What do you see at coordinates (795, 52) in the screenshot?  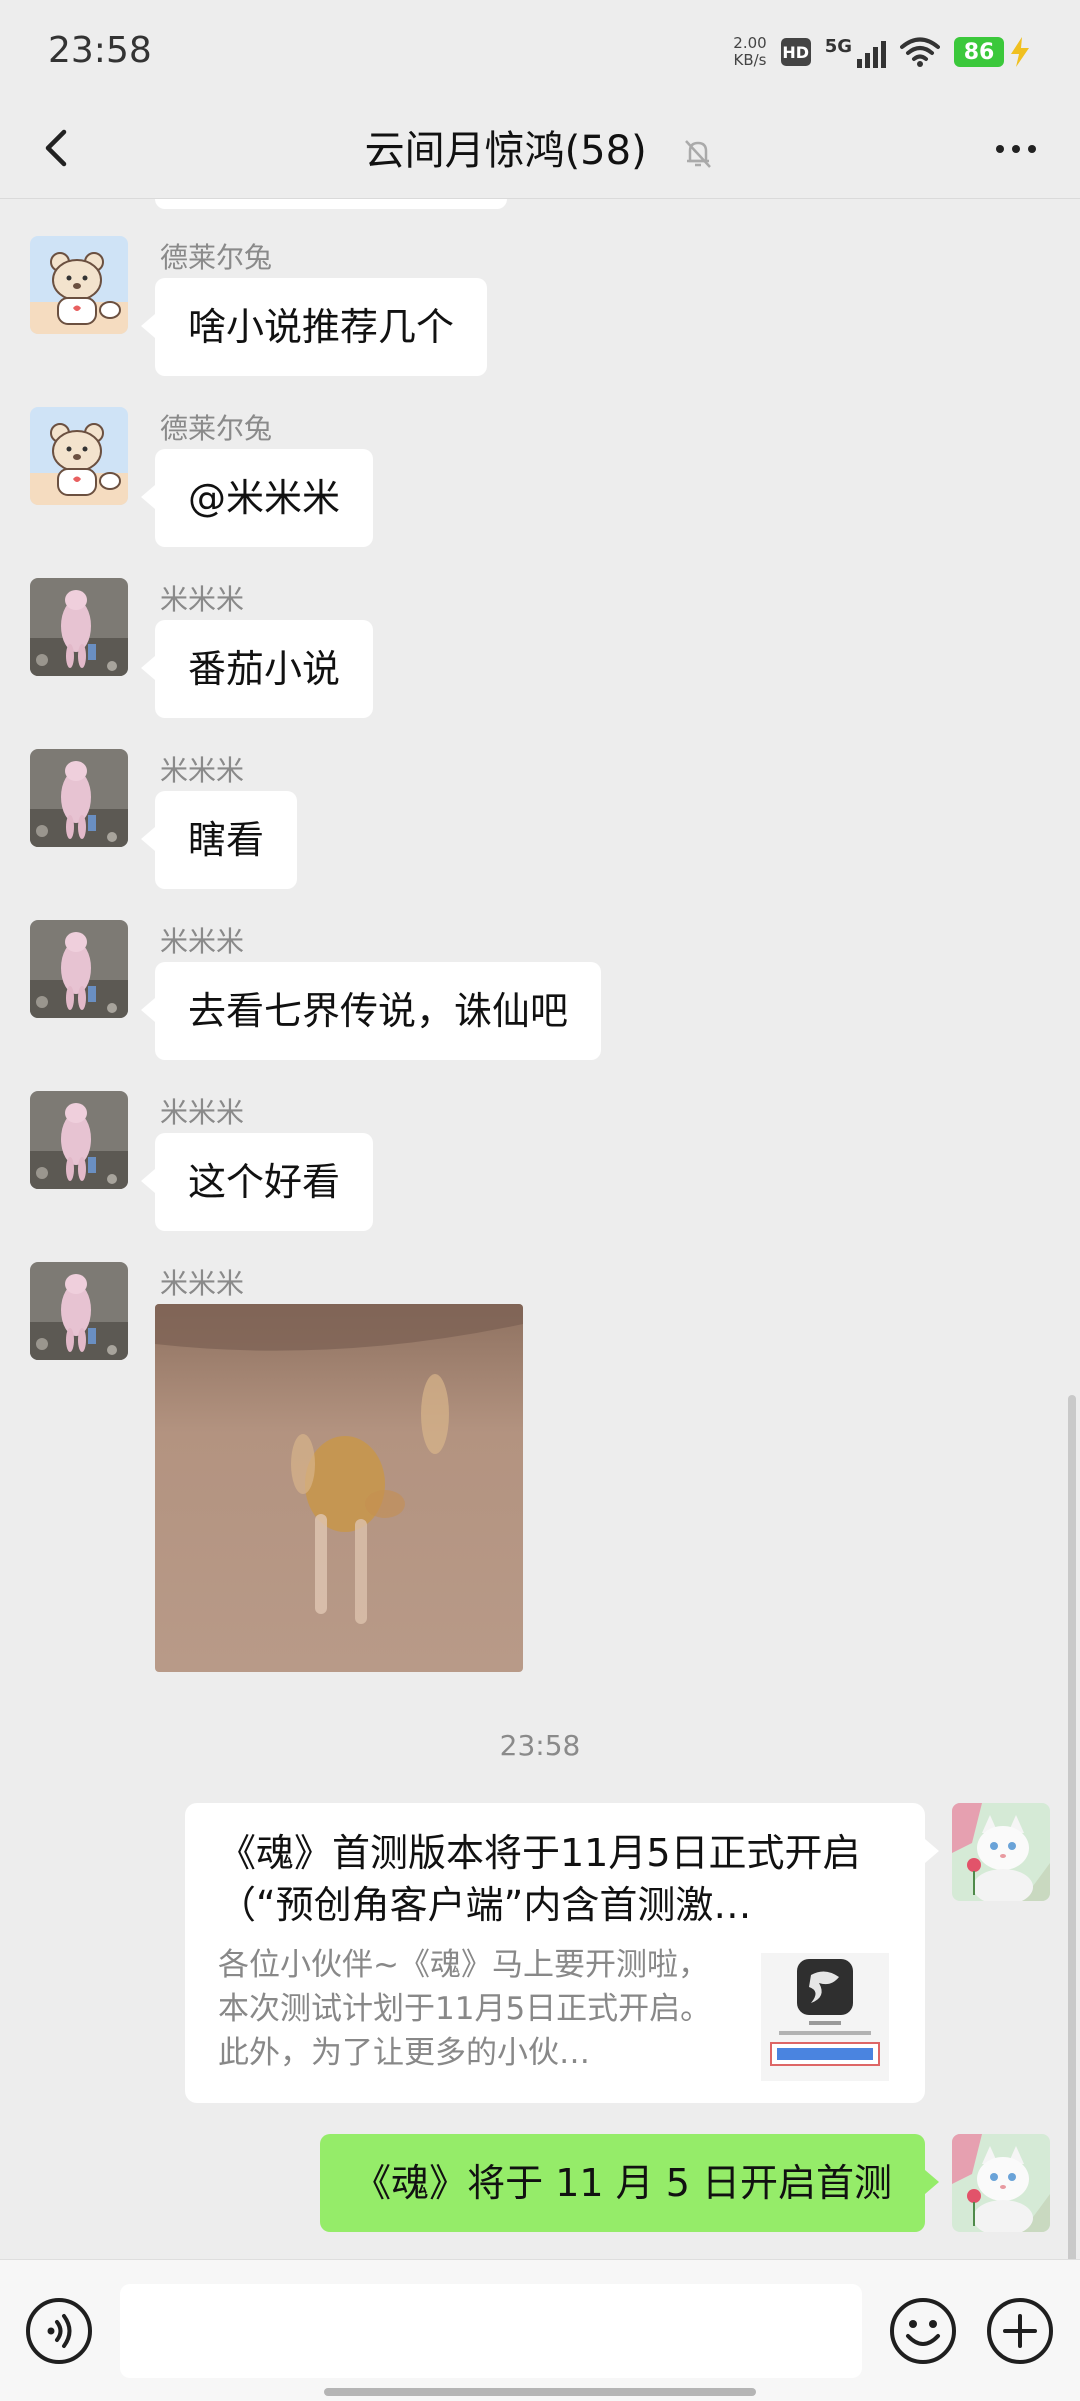 I see `hd-icon: HD` at bounding box center [795, 52].